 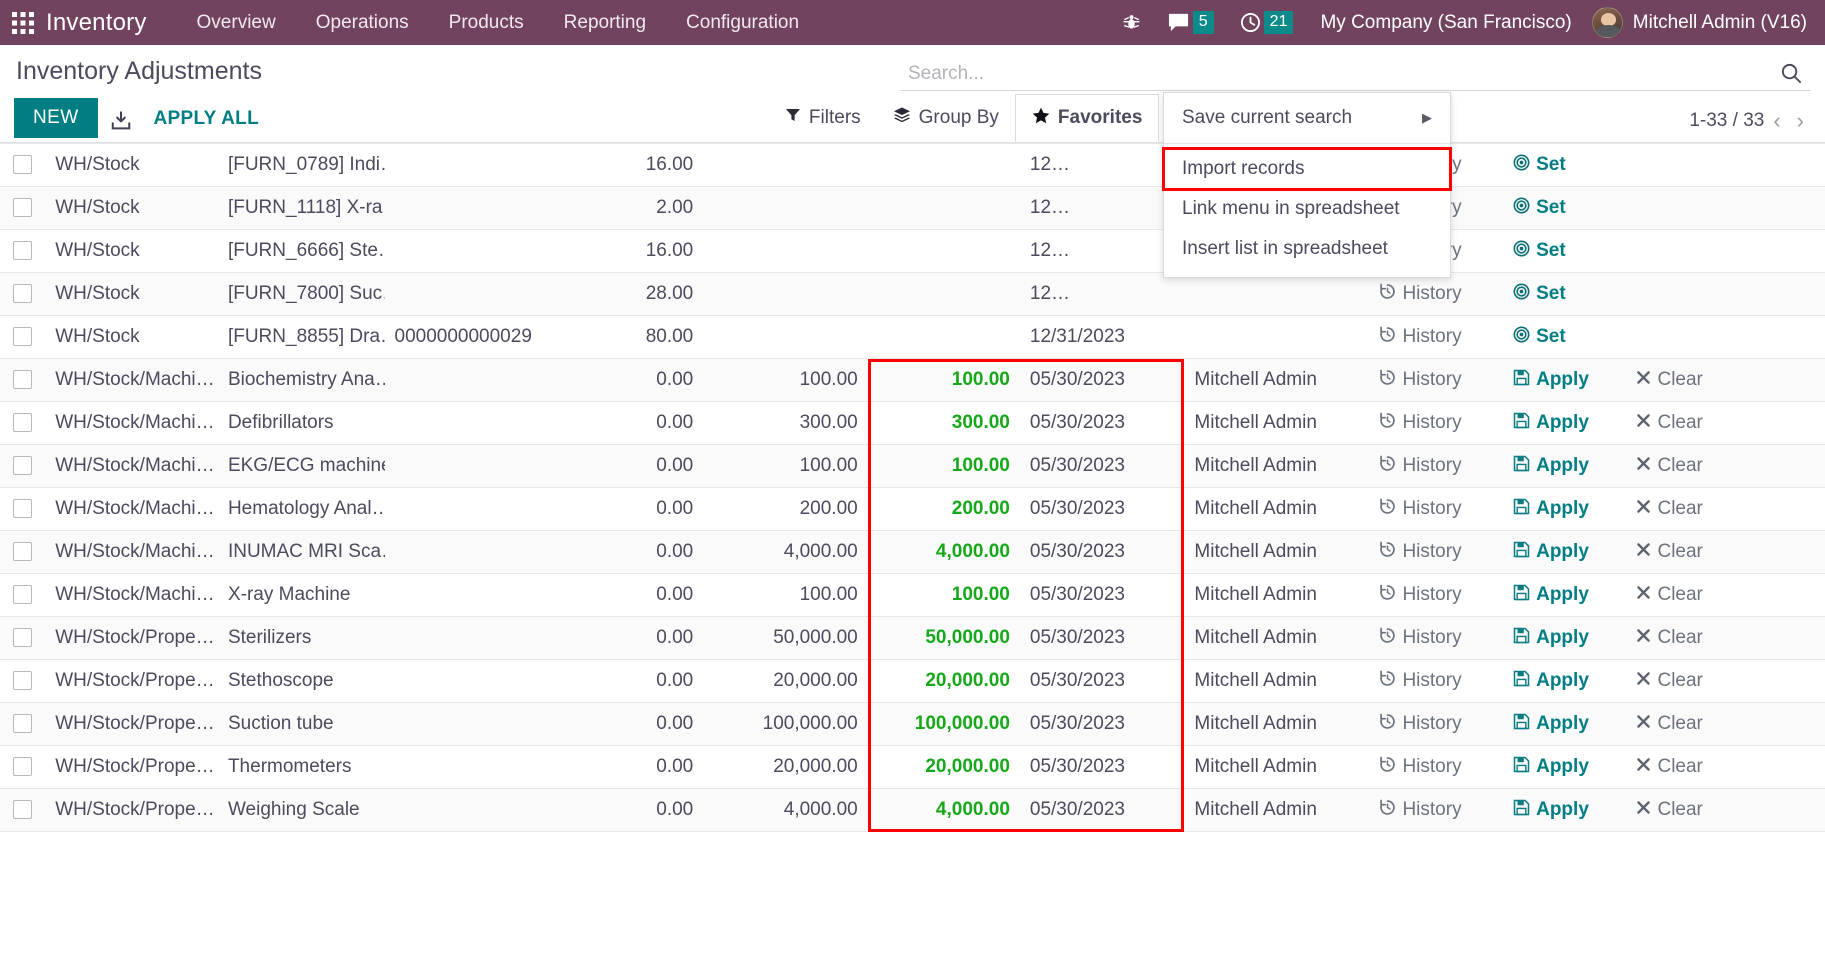 I want to click on new-button: NEW, so click(x=56, y=118).